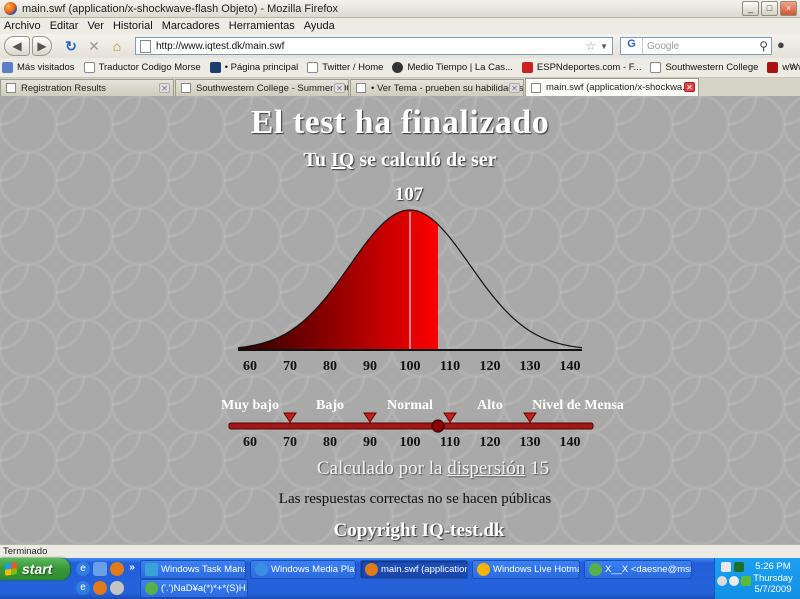 The height and width of the screenshot is (599, 800). Describe the element at coordinates (319, 26) in the screenshot. I see `menu-ayuda: Ayuda` at that location.